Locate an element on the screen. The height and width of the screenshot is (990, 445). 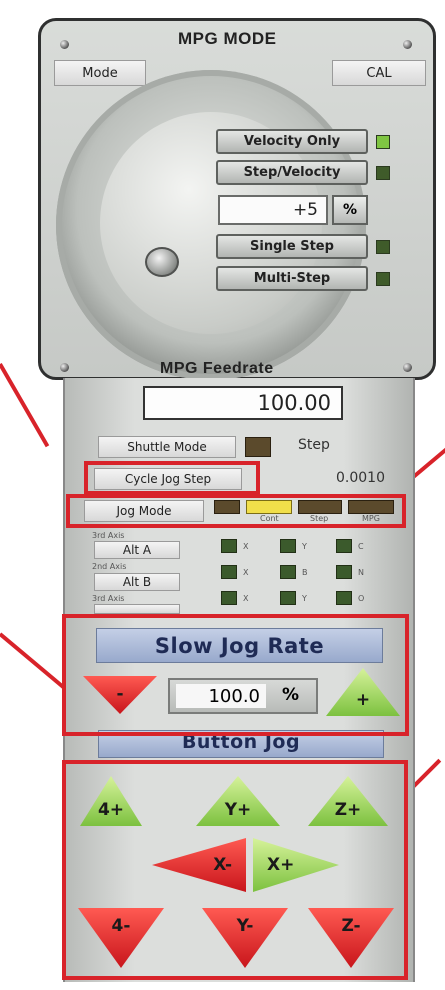
mpg-mode-title: MPG MODE is located at coordinates (227, 38).